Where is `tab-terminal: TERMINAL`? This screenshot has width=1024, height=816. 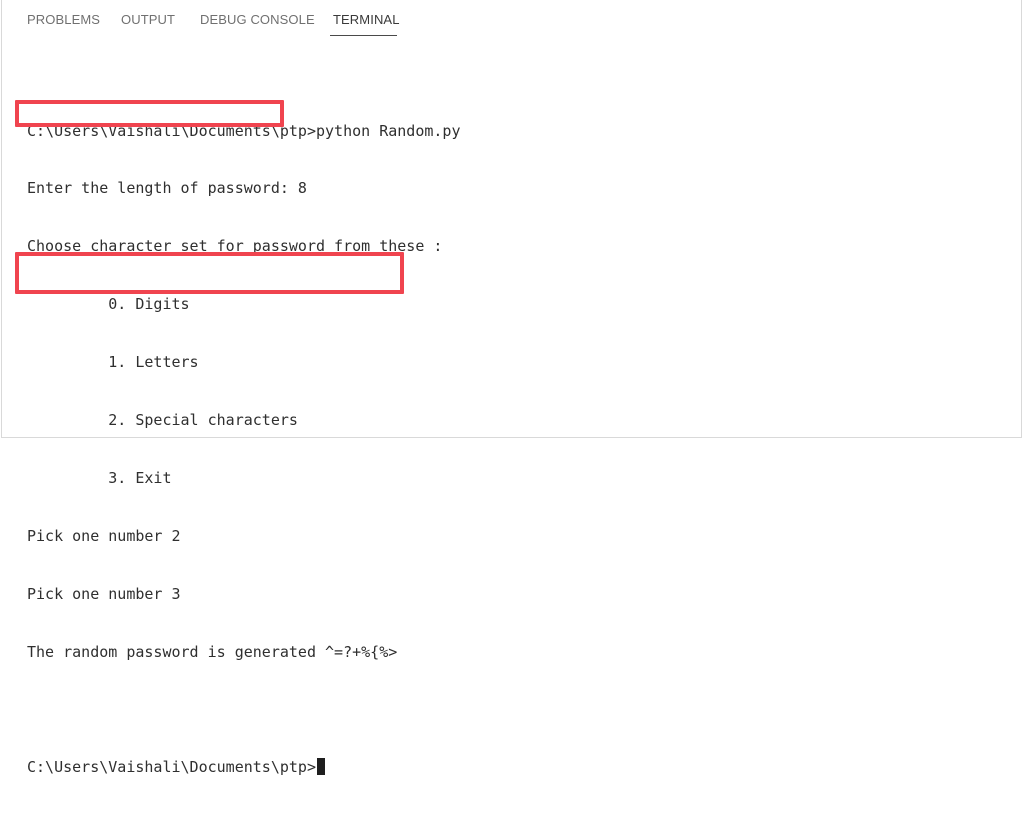 tab-terminal: TERMINAL is located at coordinates (366, 19).